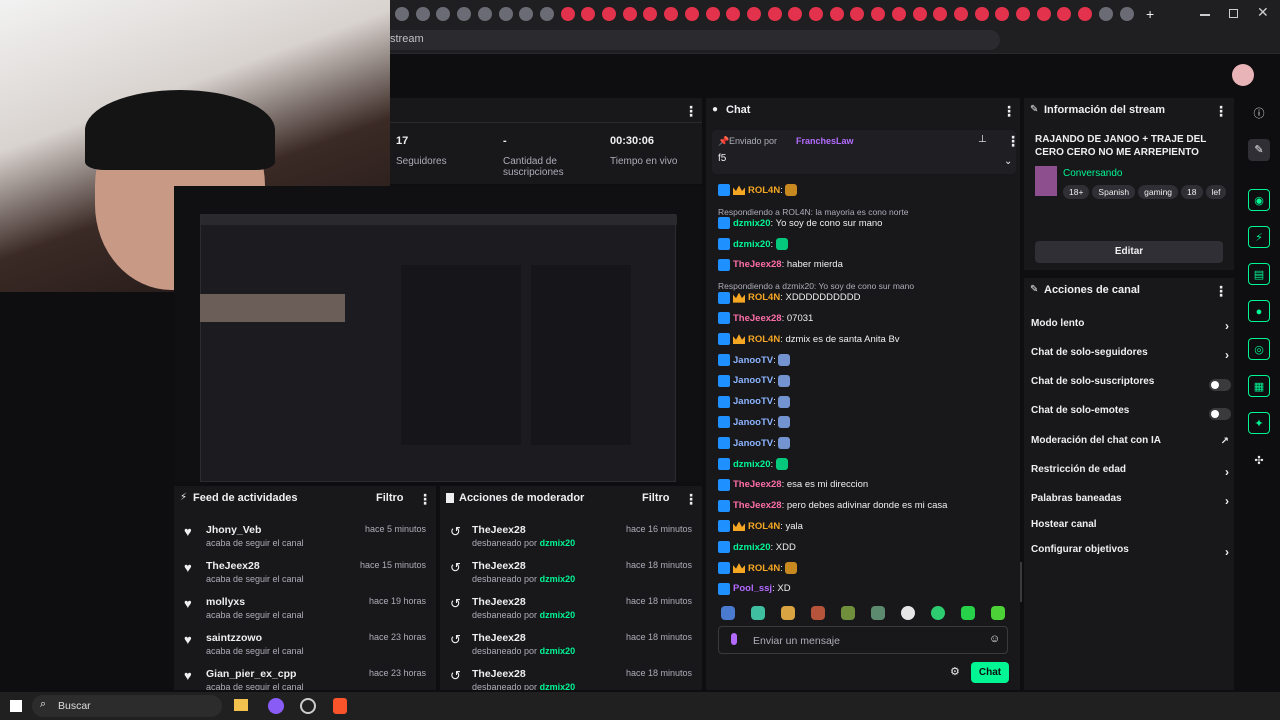 The width and height of the screenshot is (1280, 720). I want to click on host-channel-row: Hostear canal, so click(1131, 530).